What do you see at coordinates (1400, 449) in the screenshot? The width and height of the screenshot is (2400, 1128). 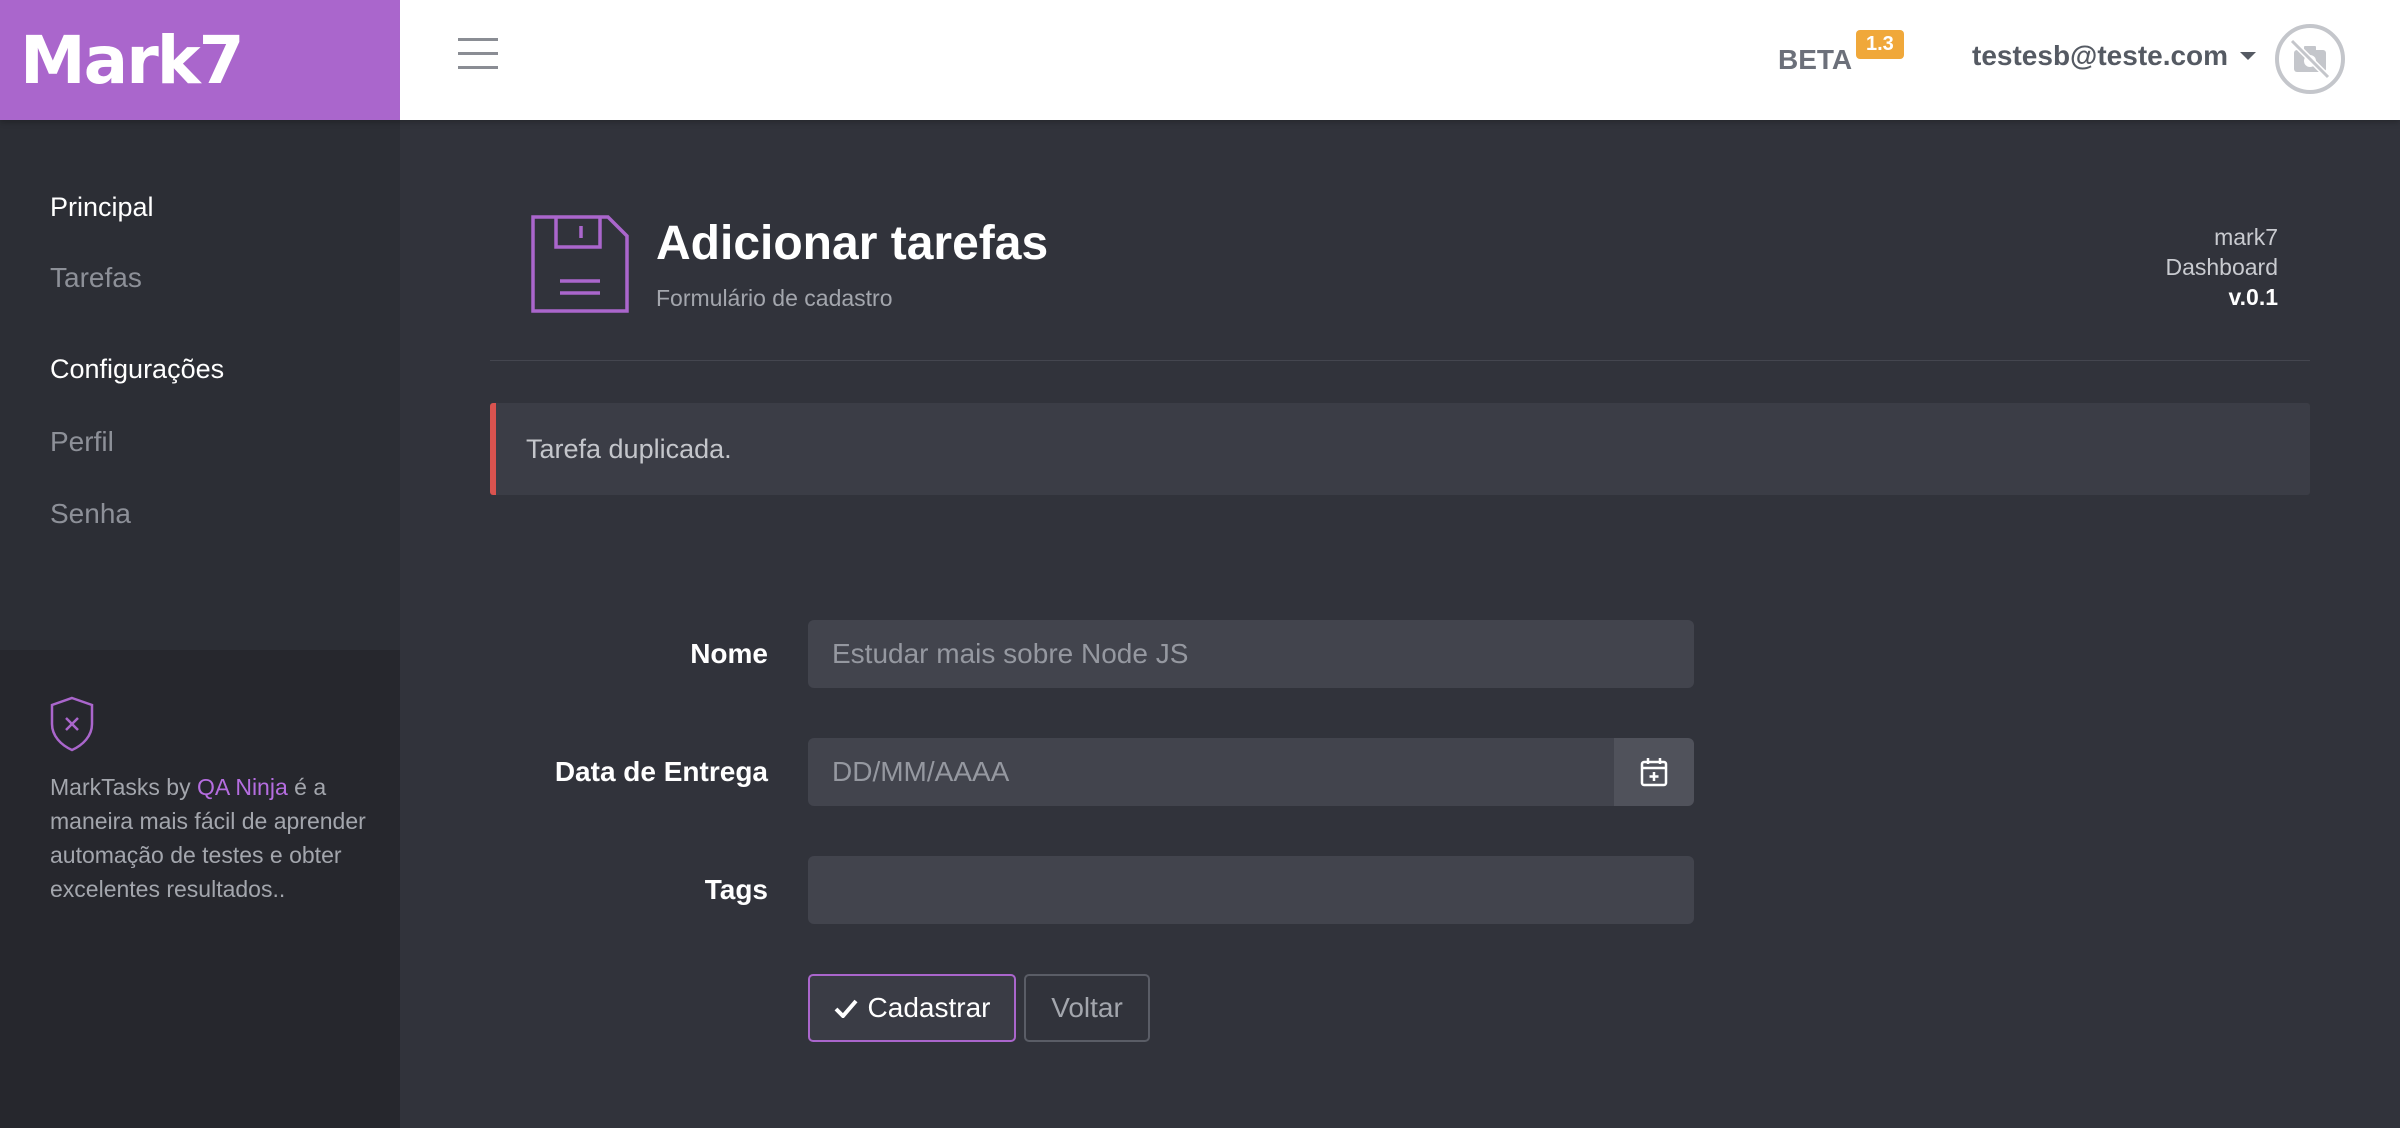 I see `alert-message: Tarefa duplicada.` at bounding box center [1400, 449].